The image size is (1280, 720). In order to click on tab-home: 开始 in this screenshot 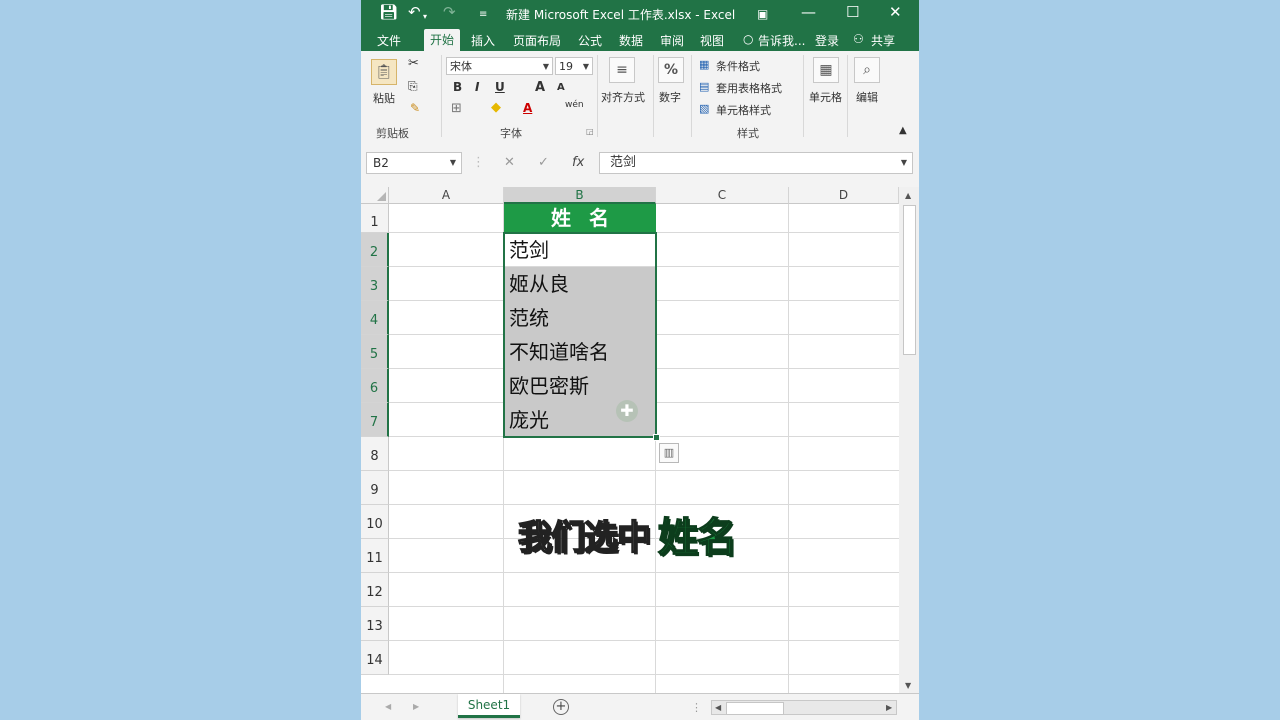, I will do `click(442, 40)`.